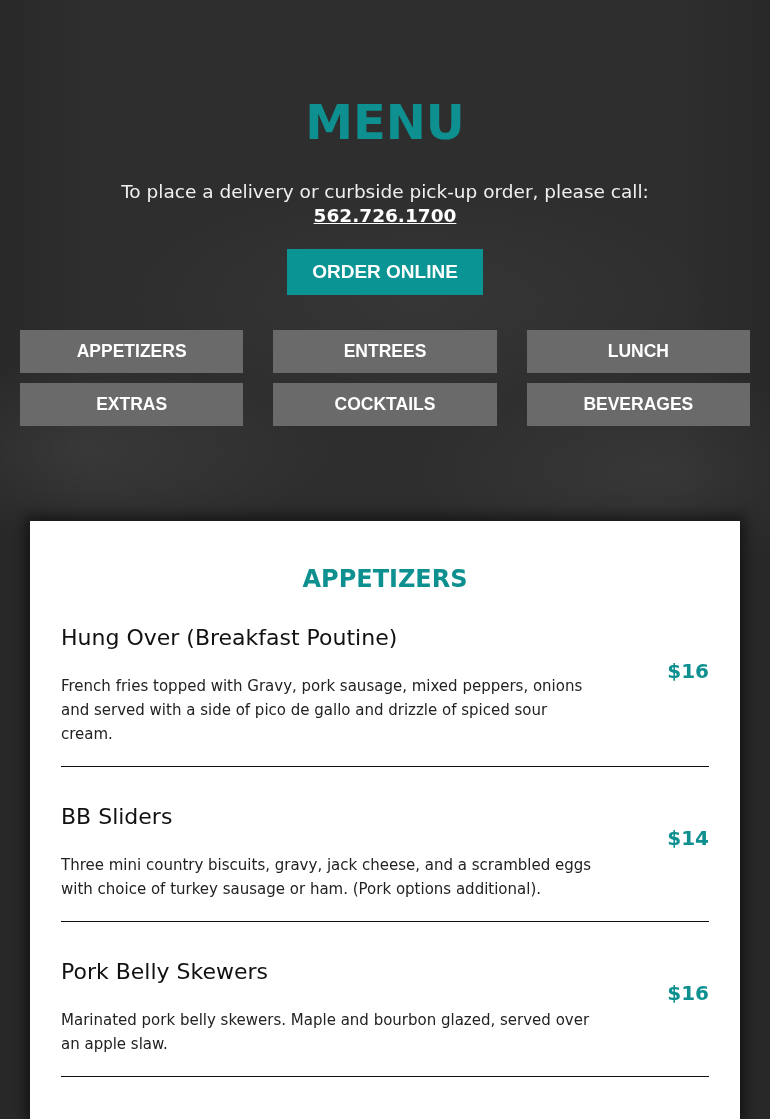 Image resolution: width=770 pixels, height=1119 pixels. Describe the element at coordinates (117, 817) in the screenshot. I see `item-name: BB Sliders` at that location.